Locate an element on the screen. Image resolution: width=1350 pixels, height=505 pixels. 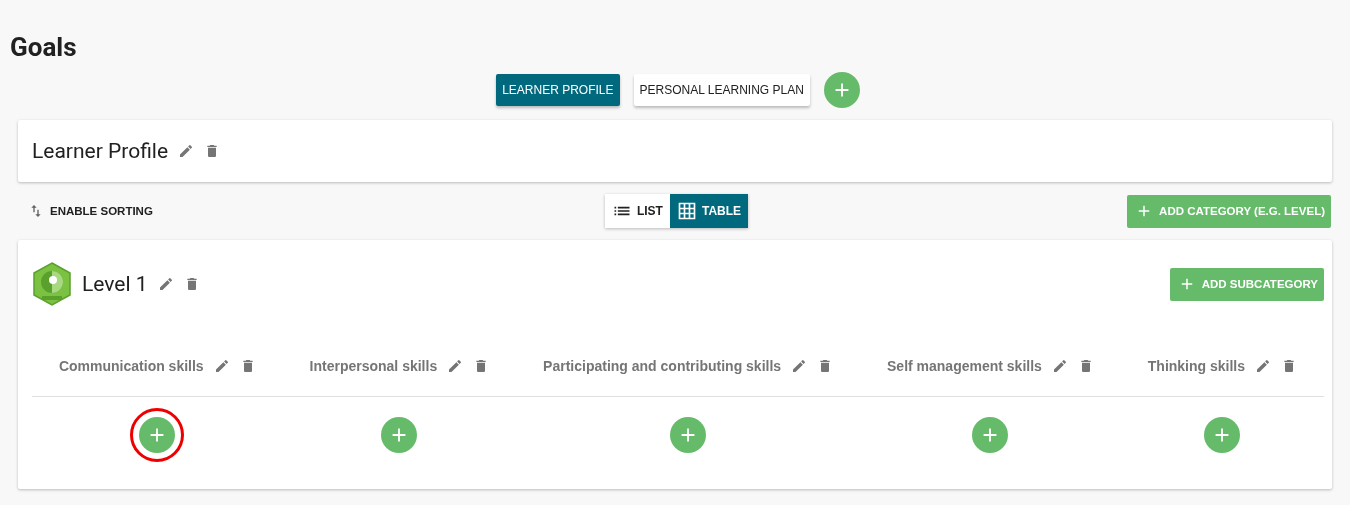
profile-title: Learner Profile is located at coordinates (100, 151).